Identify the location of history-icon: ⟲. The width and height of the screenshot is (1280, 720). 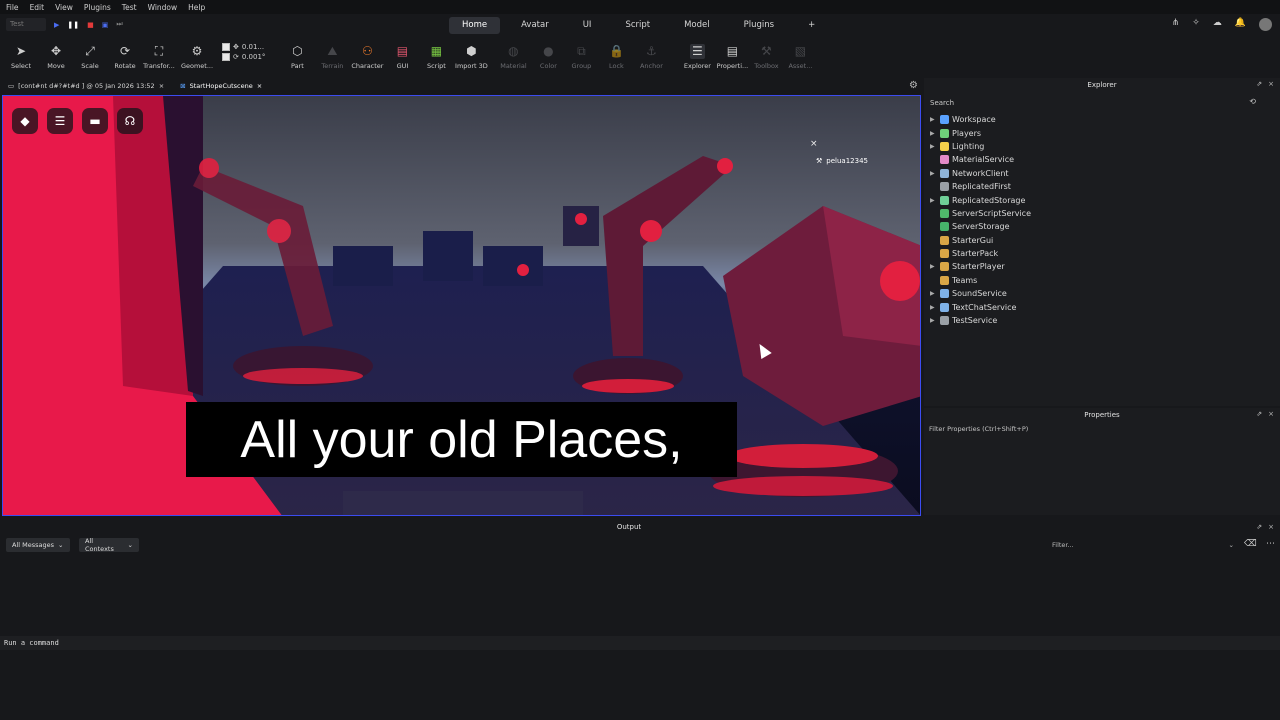
(1252, 101).